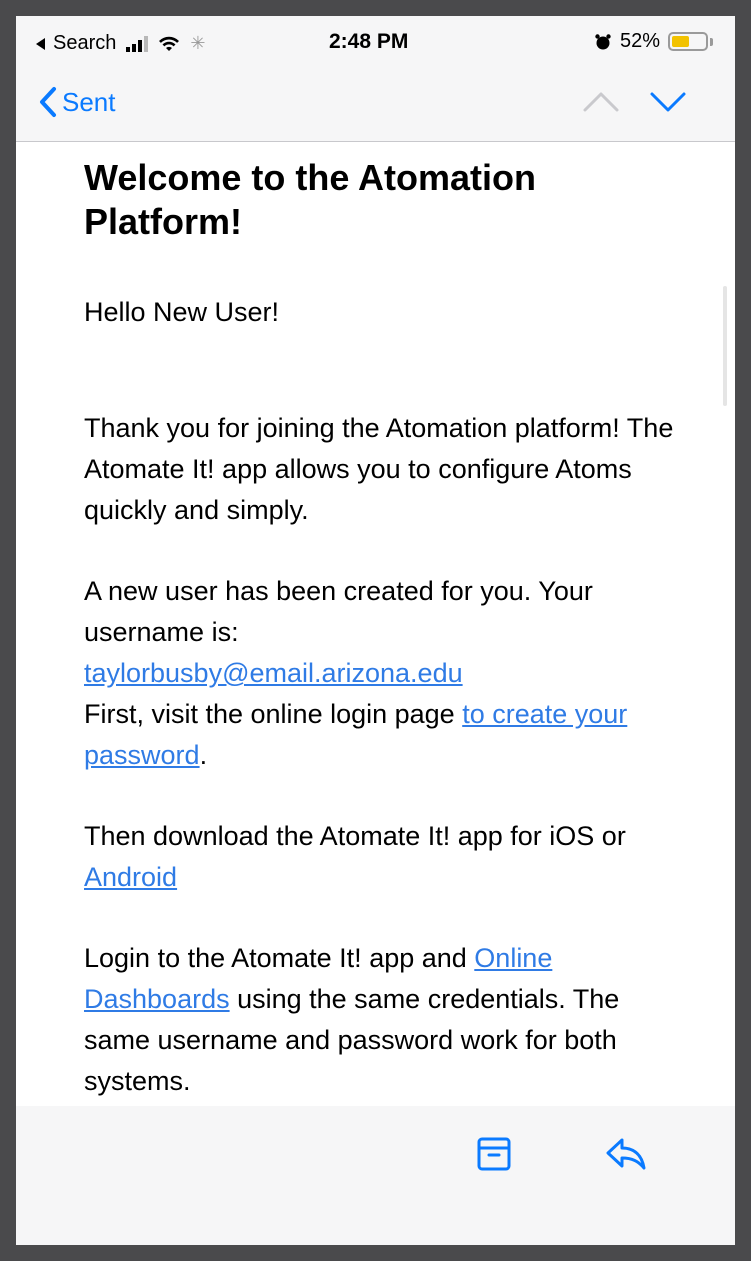  What do you see at coordinates (203, 755) in the screenshot?
I see `period-text: .` at bounding box center [203, 755].